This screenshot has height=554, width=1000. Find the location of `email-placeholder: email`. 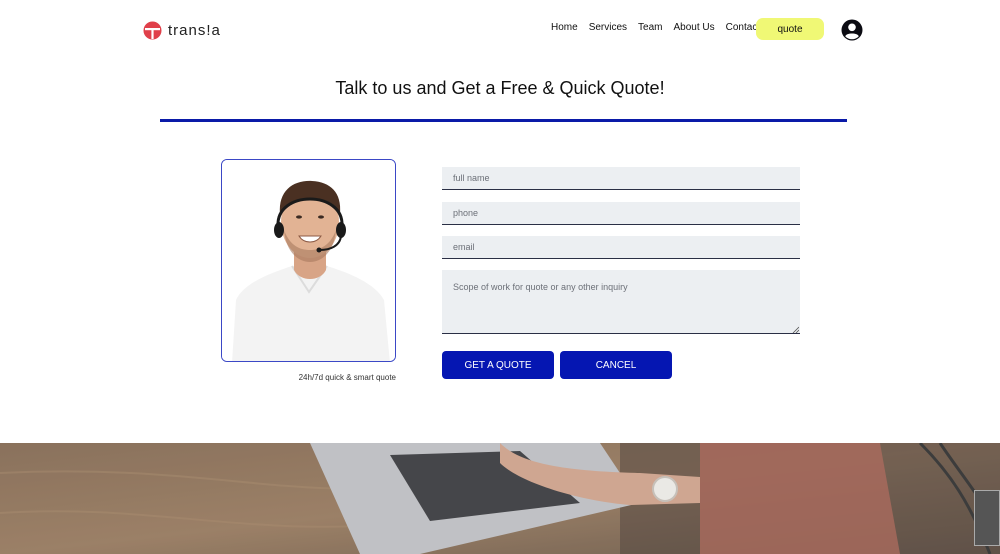

email-placeholder: email is located at coordinates (464, 247).